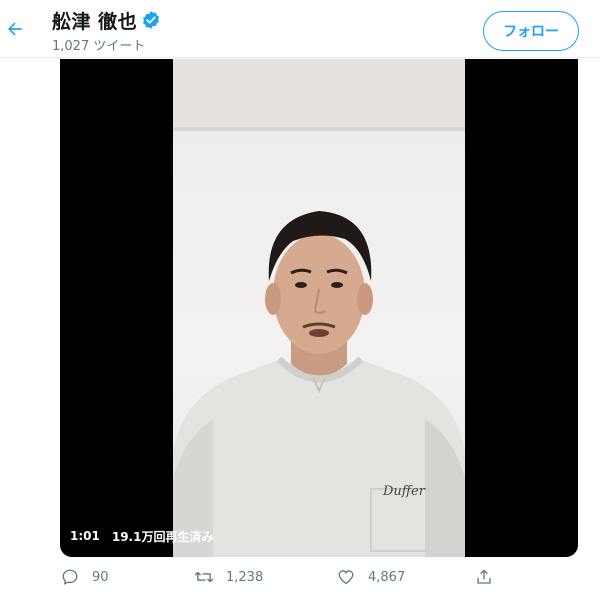 The height and width of the screenshot is (593, 600). I want to click on display-name: 舩津 徹也, so click(95, 21).